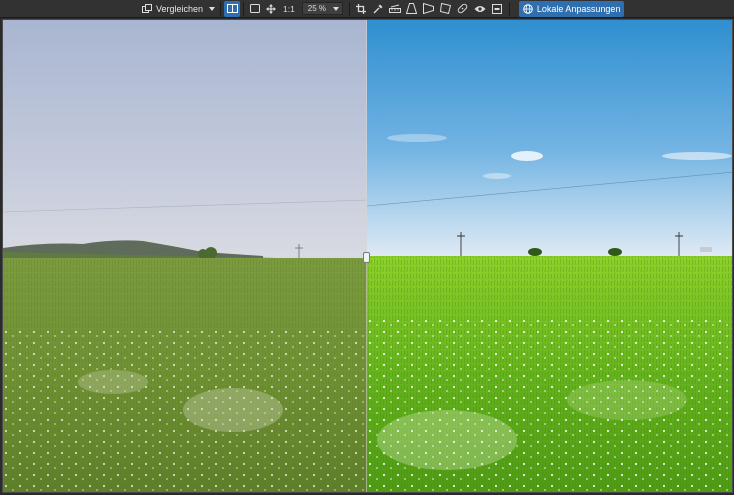 This screenshot has width=734, height=495. I want to click on compare-icon, so click(147, 8).